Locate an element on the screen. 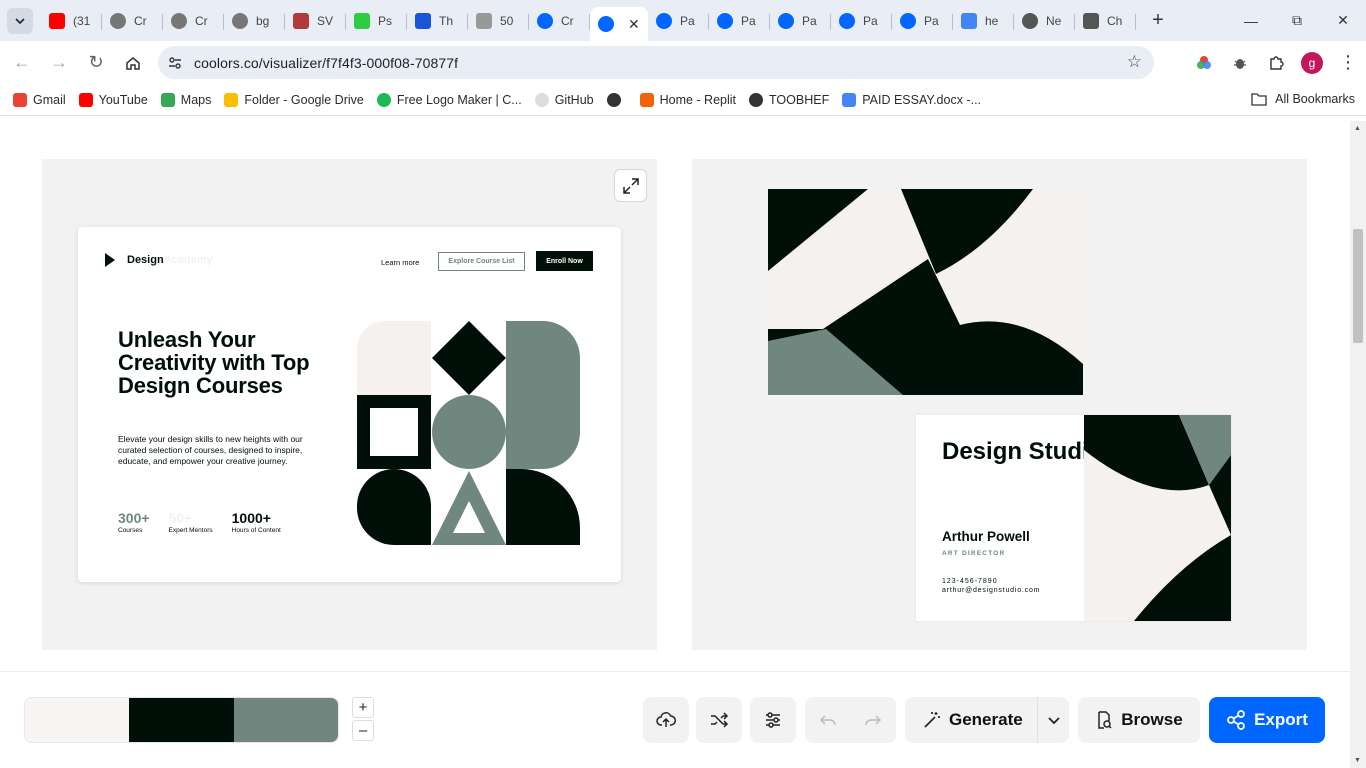 This screenshot has width=1366, height=768. undo-button is located at coordinates (828, 720).